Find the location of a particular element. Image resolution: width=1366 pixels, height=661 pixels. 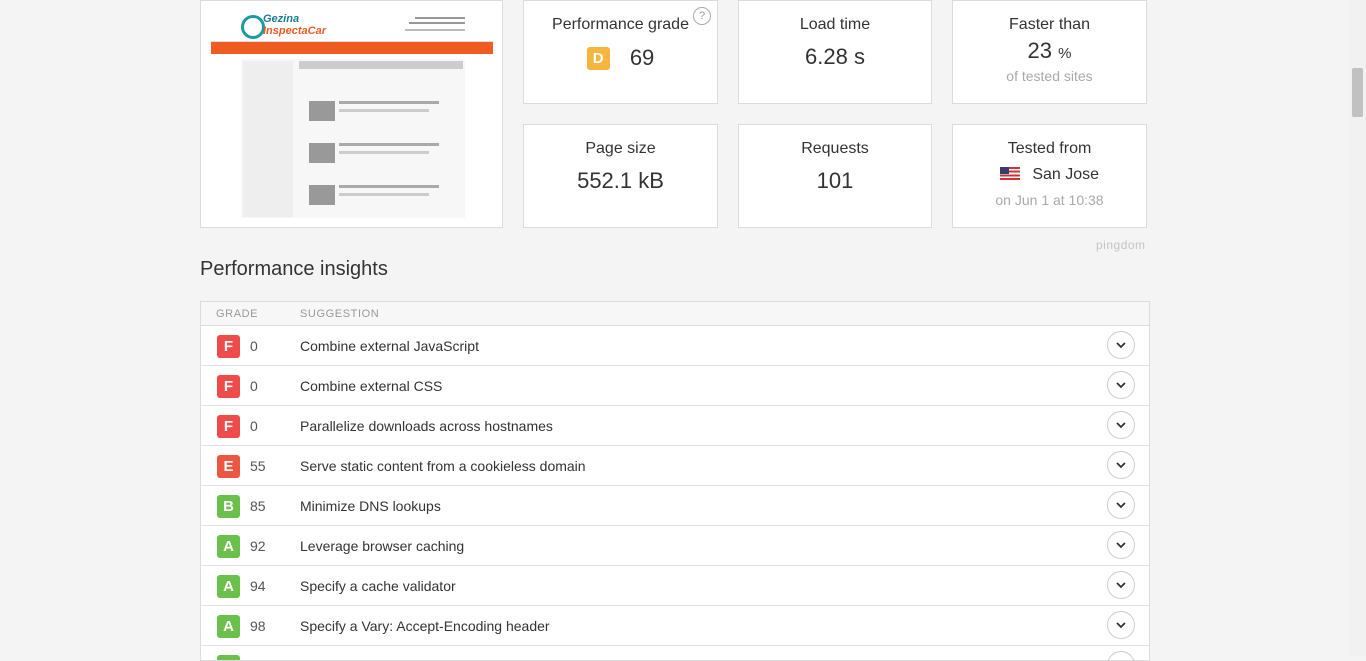

performance-grade-card: ? Performance grade D 69 is located at coordinates (620, 52).